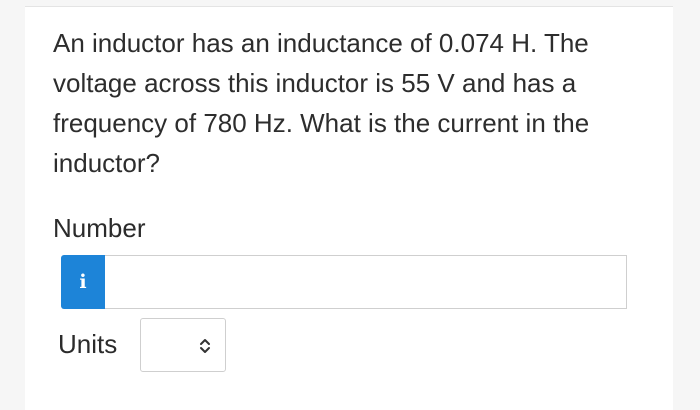 The image size is (700, 410). I want to click on number-answer-row: i, so click(344, 282).